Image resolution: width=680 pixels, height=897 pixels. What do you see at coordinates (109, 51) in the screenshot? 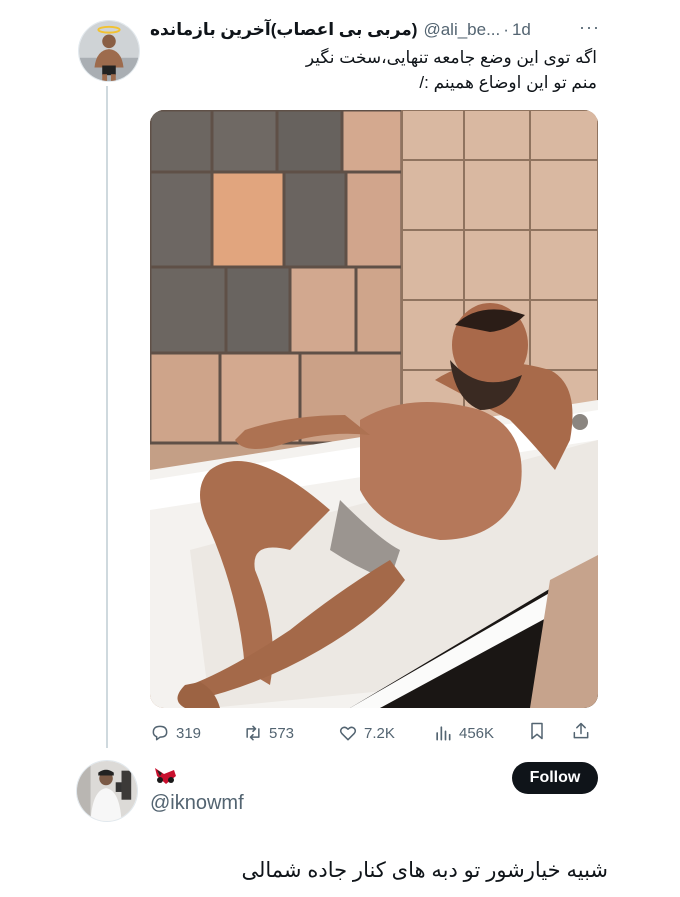
I see `author-avatar` at bounding box center [109, 51].